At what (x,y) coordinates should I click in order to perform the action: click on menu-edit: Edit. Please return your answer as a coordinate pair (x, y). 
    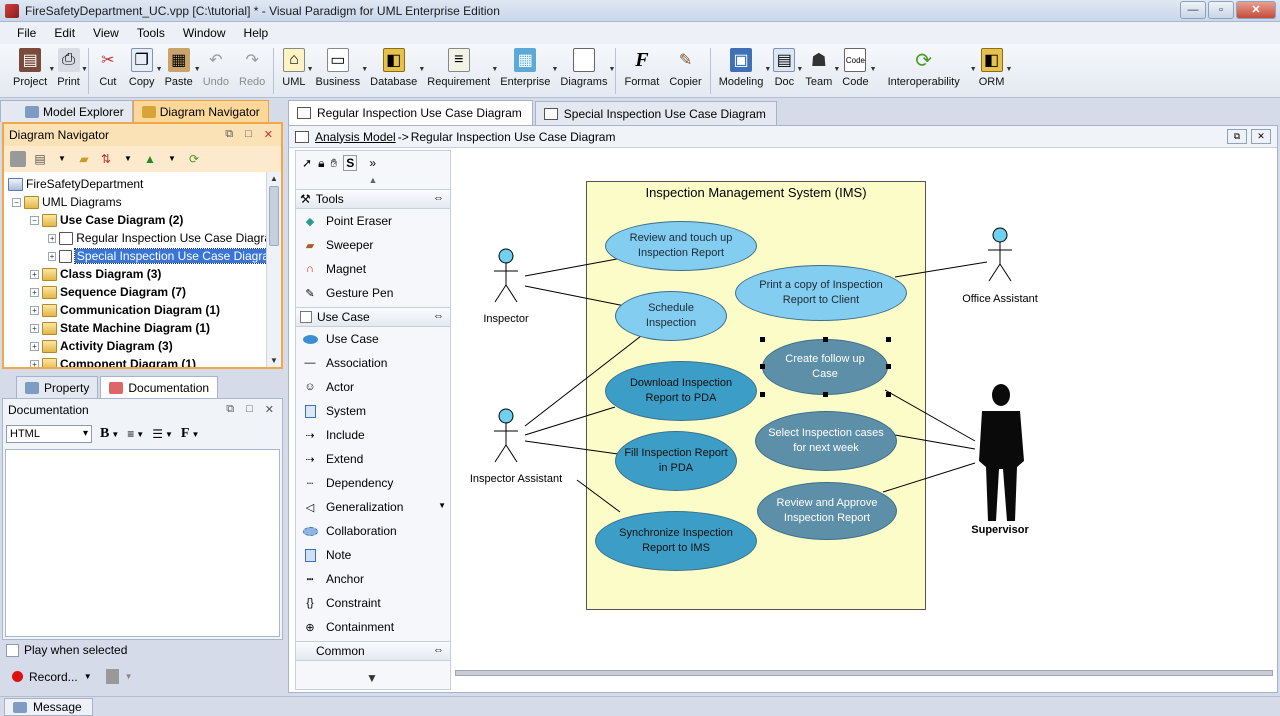
    Looking at the image, I should click on (64, 33).